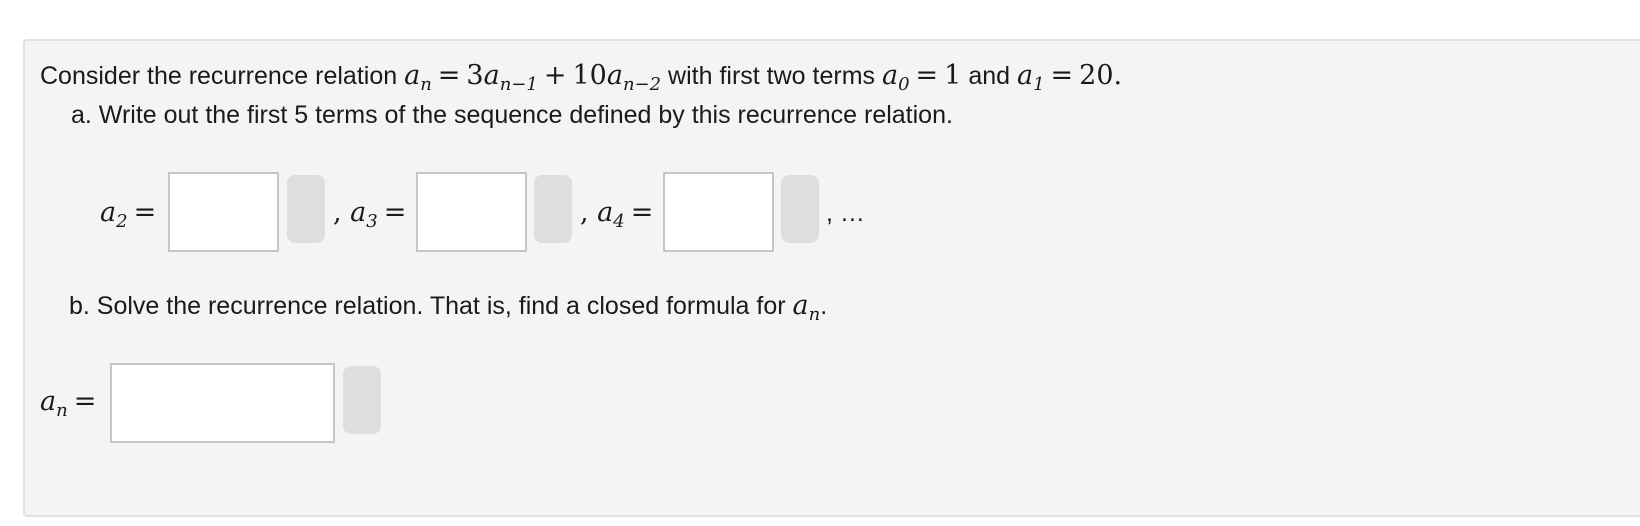 This screenshot has height=526, width=1640. What do you see at coordinates (222, 403) in the screenshot?
I see `an-input` at bounding box center [222, 403].